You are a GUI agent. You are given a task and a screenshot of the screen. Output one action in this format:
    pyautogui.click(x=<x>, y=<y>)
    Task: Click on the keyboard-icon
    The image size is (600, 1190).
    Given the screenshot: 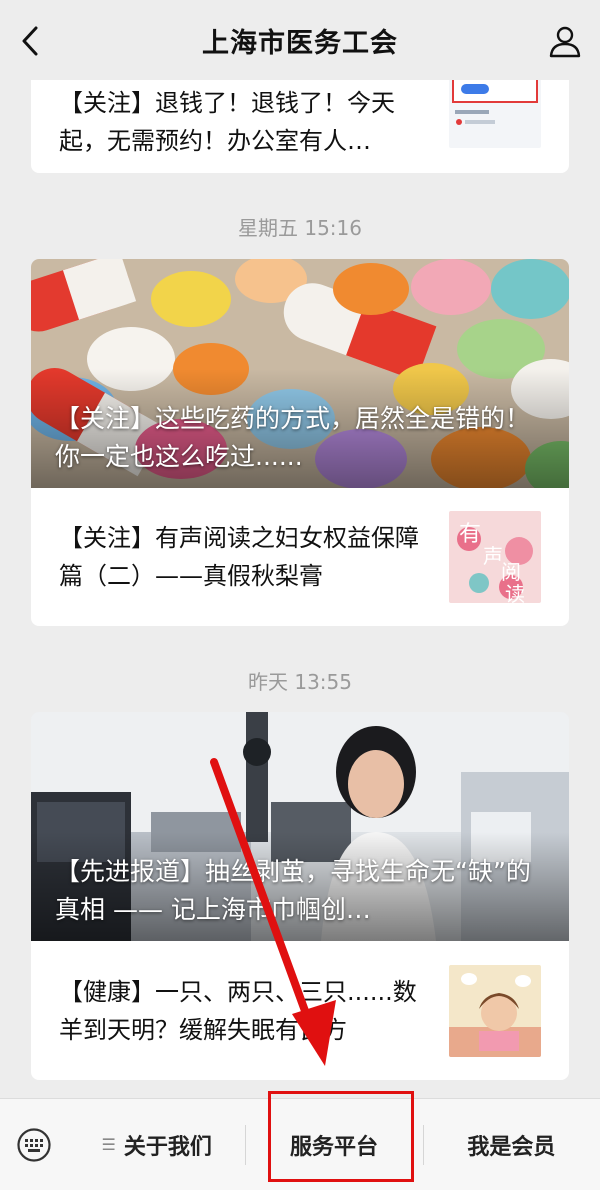 What is the action you would take?
    pyautogui.click(x=34, y=1144)
    